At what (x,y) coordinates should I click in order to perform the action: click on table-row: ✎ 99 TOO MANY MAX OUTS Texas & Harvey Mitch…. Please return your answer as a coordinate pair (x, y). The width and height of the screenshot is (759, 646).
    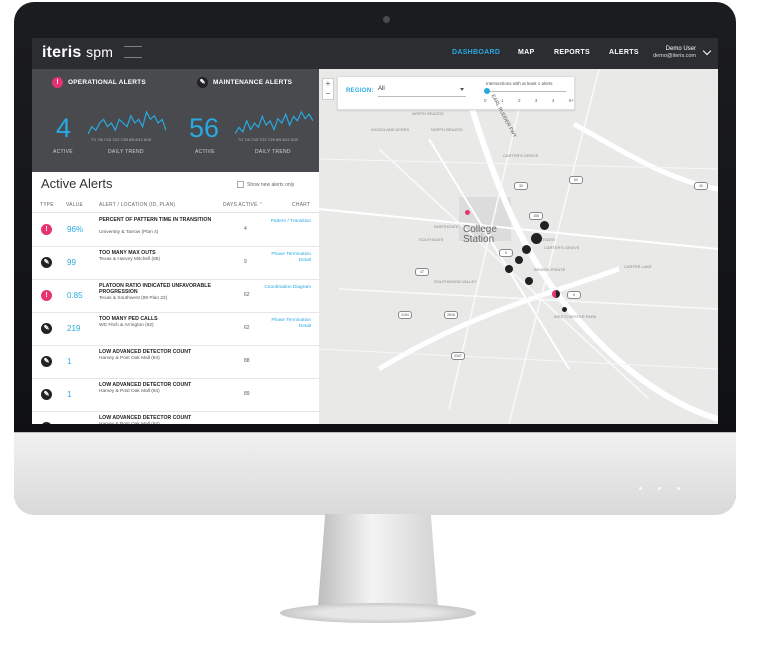
    Looking at the image, I should click on (175, 263).